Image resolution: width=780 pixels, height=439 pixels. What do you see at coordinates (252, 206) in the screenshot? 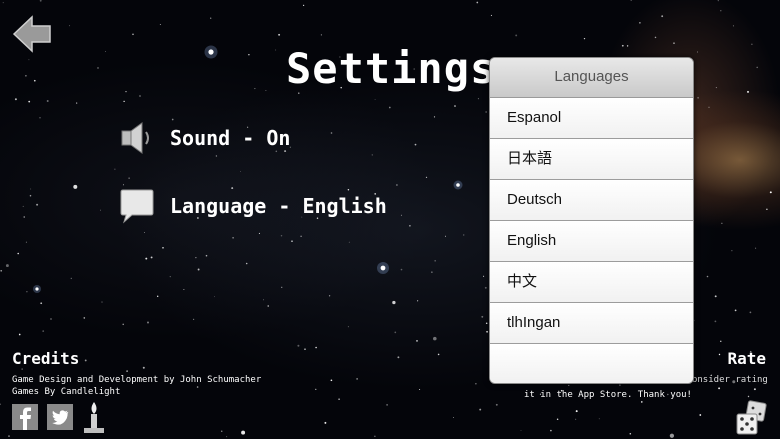
I see `language-toggle: Language - English` at bounding box center [252, 206].